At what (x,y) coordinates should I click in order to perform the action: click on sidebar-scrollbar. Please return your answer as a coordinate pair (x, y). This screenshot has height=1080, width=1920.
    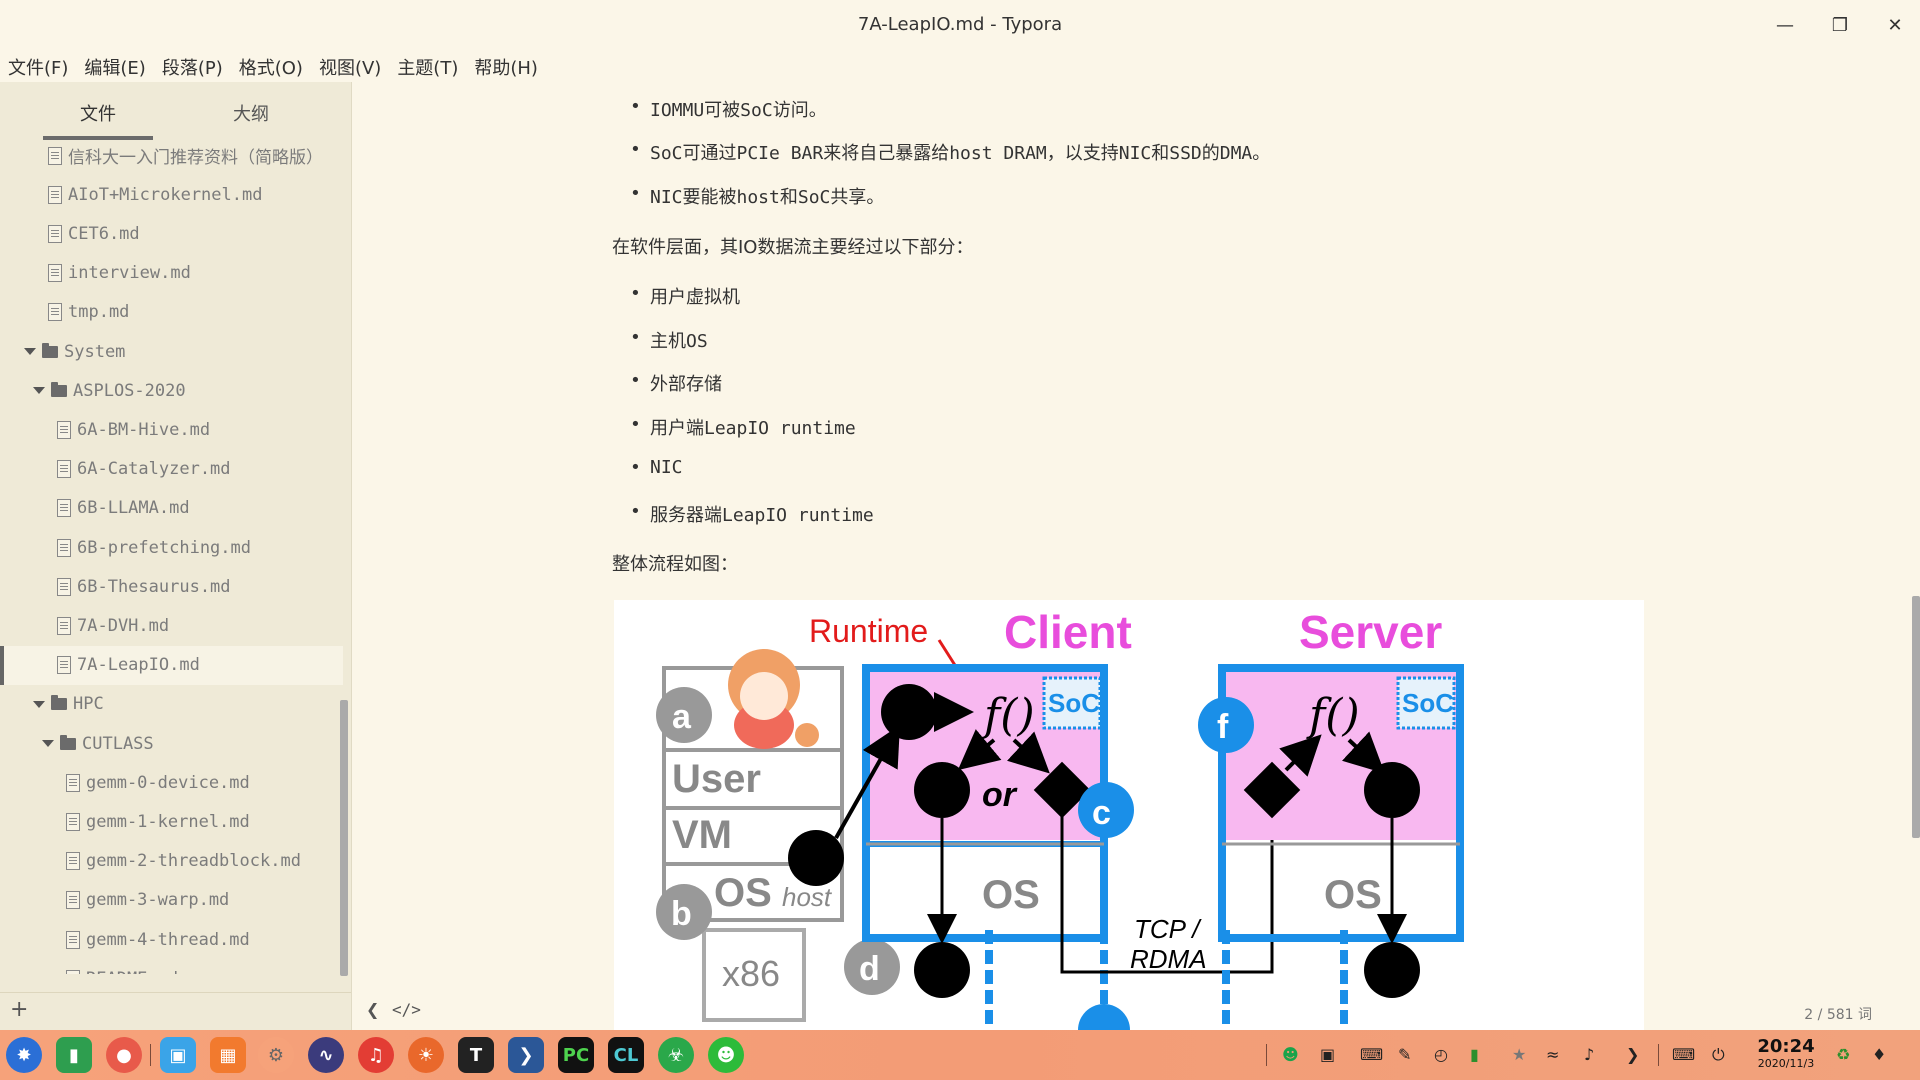
    Looking at the image, I should click on (344, 838).